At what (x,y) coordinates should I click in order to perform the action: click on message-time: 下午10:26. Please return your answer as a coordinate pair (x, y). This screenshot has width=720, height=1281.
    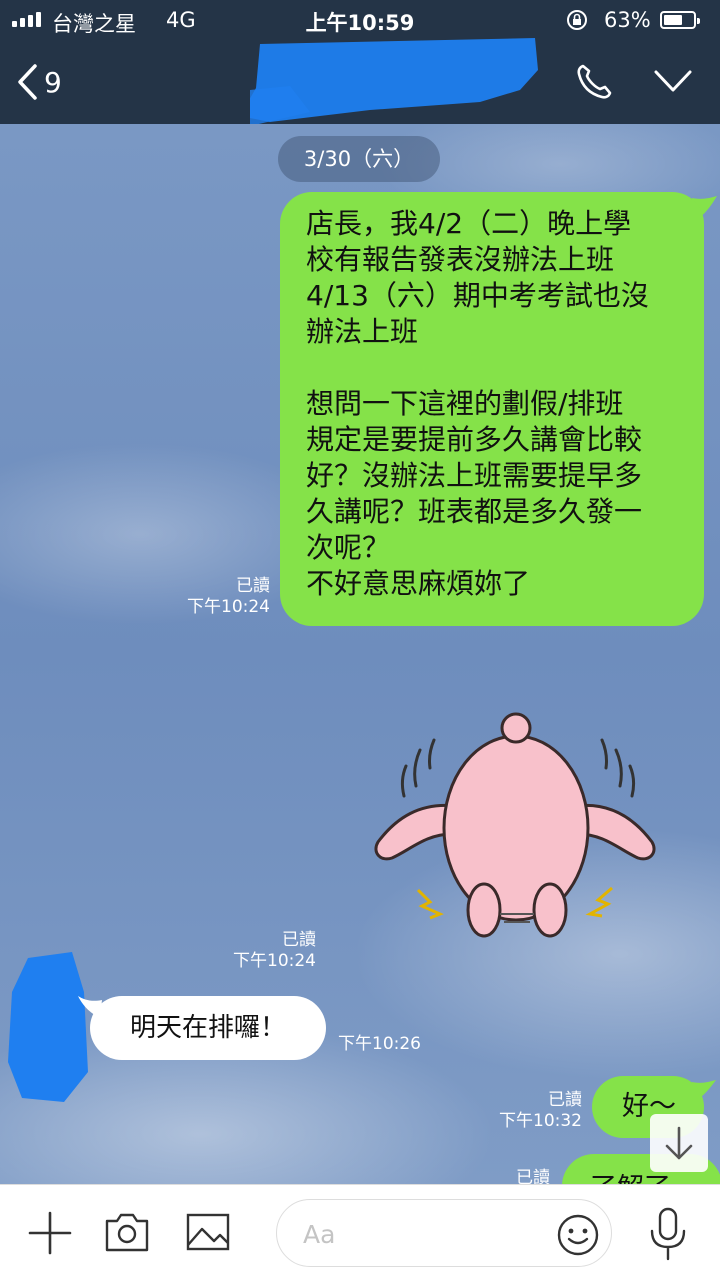
    Looking at the image, I should click on (379, 1044).